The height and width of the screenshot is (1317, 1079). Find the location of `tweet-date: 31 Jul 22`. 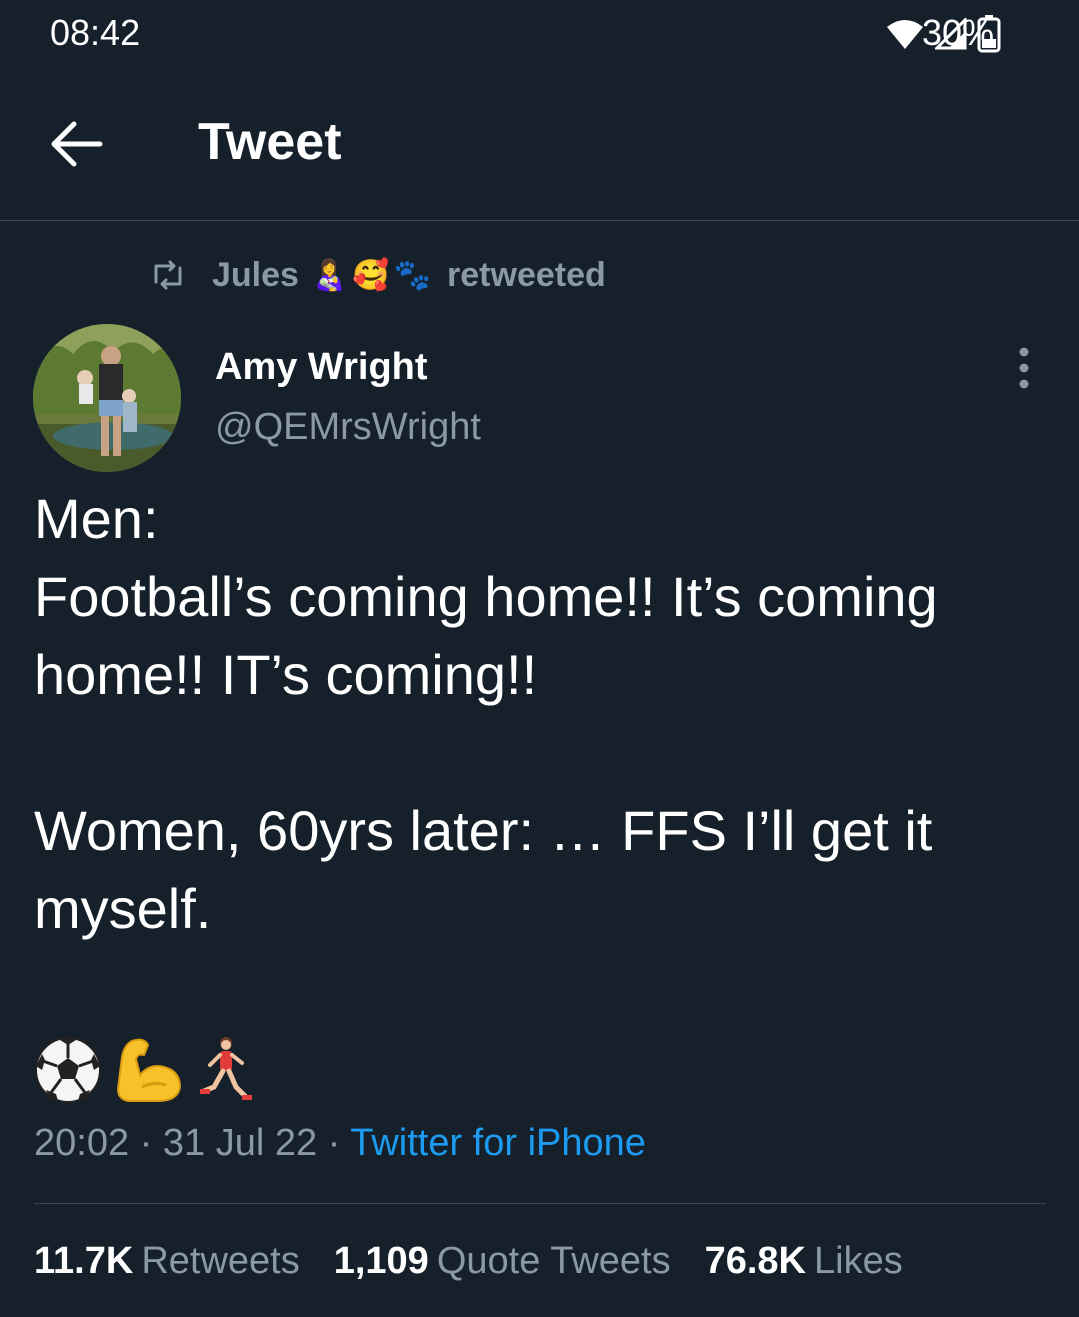

tweet-date: 31 Jul 22 is located at coordinates (240, 1143).